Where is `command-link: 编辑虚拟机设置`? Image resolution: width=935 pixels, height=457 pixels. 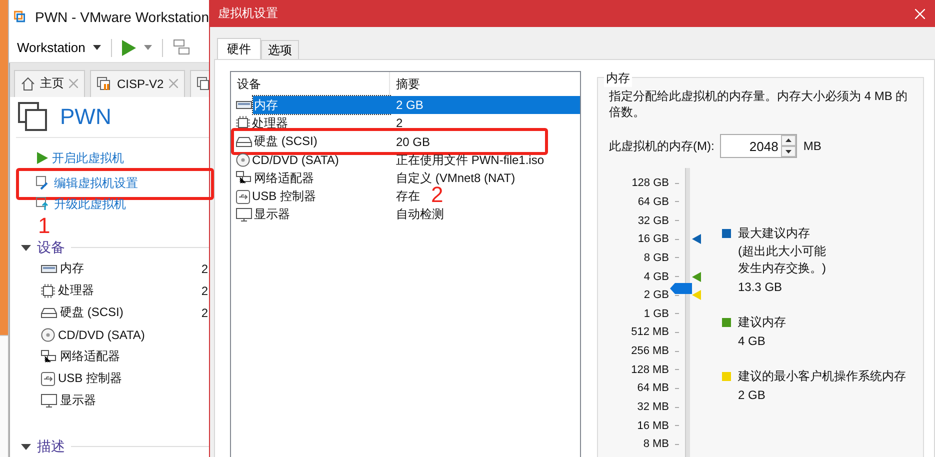 command-link: 编辑虚拟机设置 is located at coordinates (77, 183).